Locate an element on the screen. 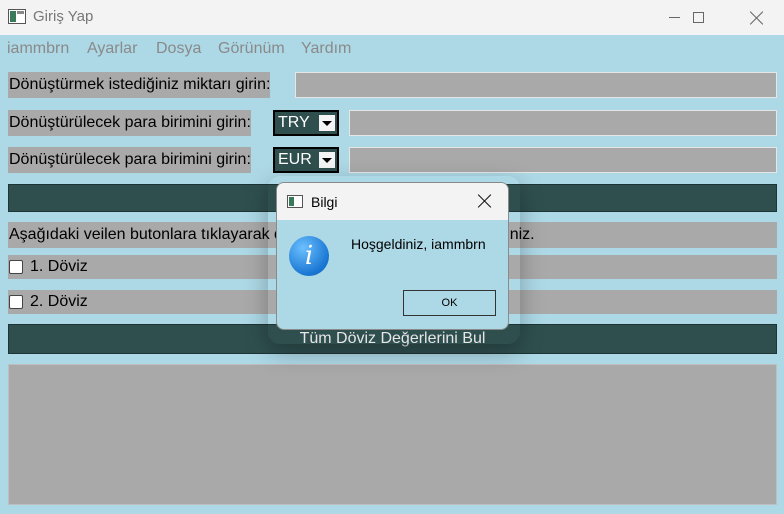 The height and width of the screenshot is (514, 784). maximize-icon is located at coordinates (698, 17).